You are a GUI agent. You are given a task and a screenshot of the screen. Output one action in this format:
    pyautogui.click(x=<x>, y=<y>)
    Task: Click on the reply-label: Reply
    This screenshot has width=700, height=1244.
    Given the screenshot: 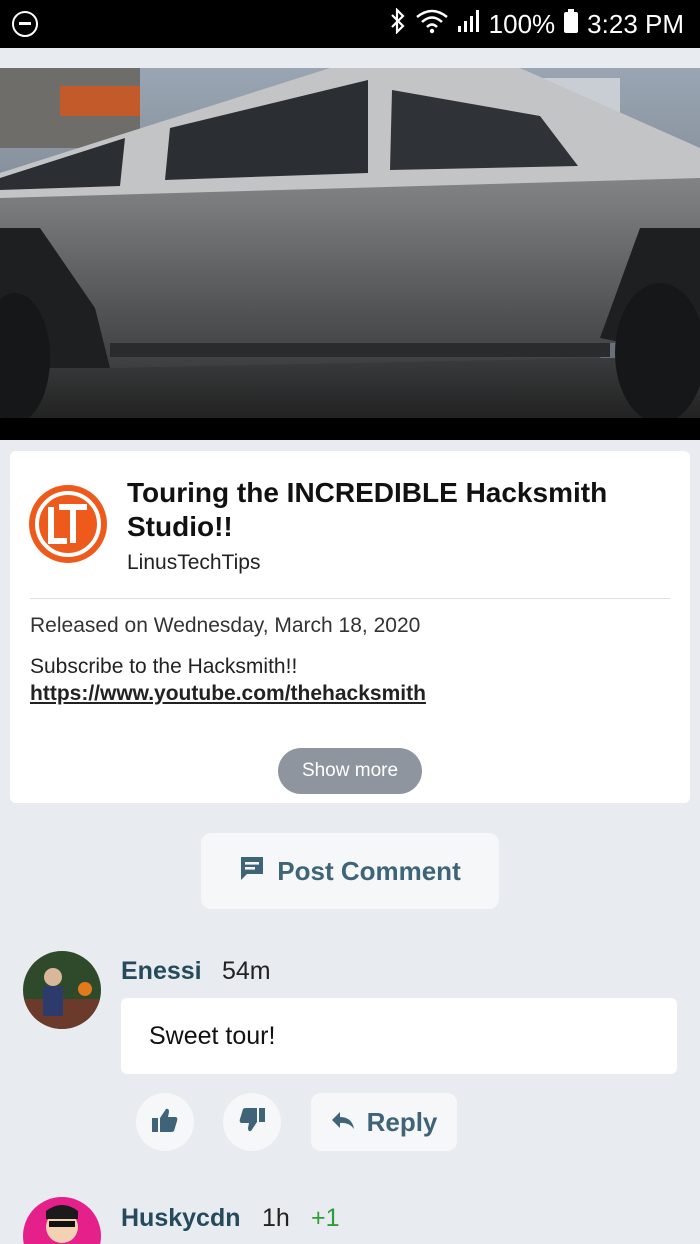 What is the action you would take?
    pyautogui.click(x=402, y=1121)
    